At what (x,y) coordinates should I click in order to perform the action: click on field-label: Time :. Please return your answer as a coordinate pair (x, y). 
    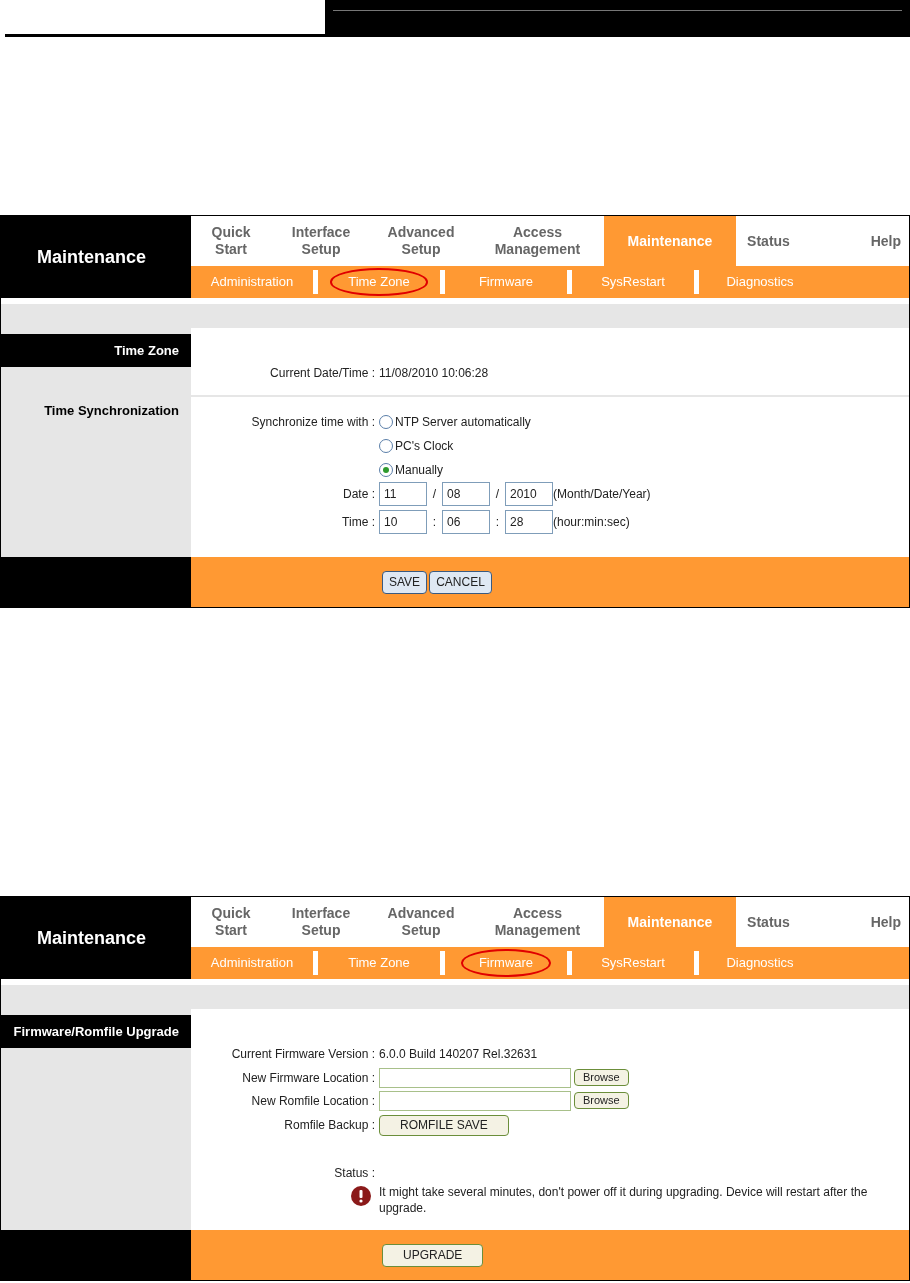
    Looking at the image, I should click on (358, 522).